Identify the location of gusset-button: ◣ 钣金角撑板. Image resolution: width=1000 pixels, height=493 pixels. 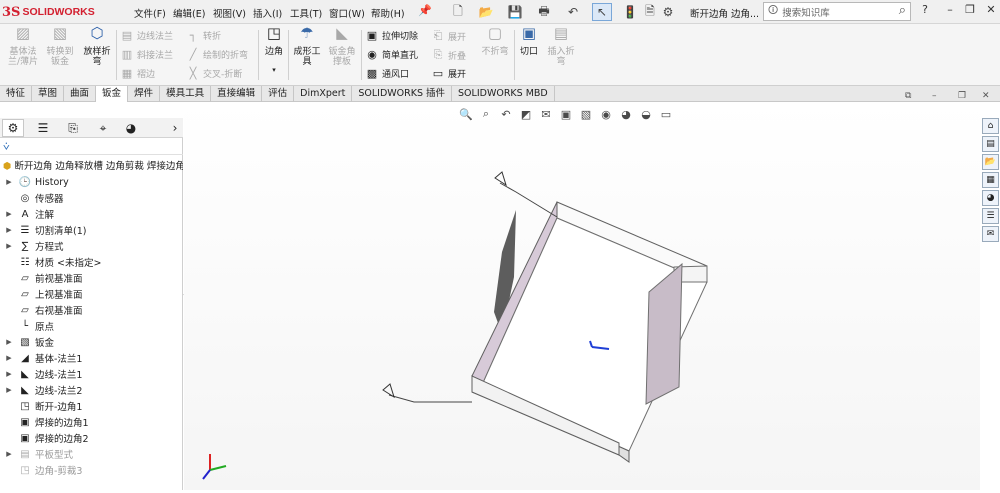
(342, 47).